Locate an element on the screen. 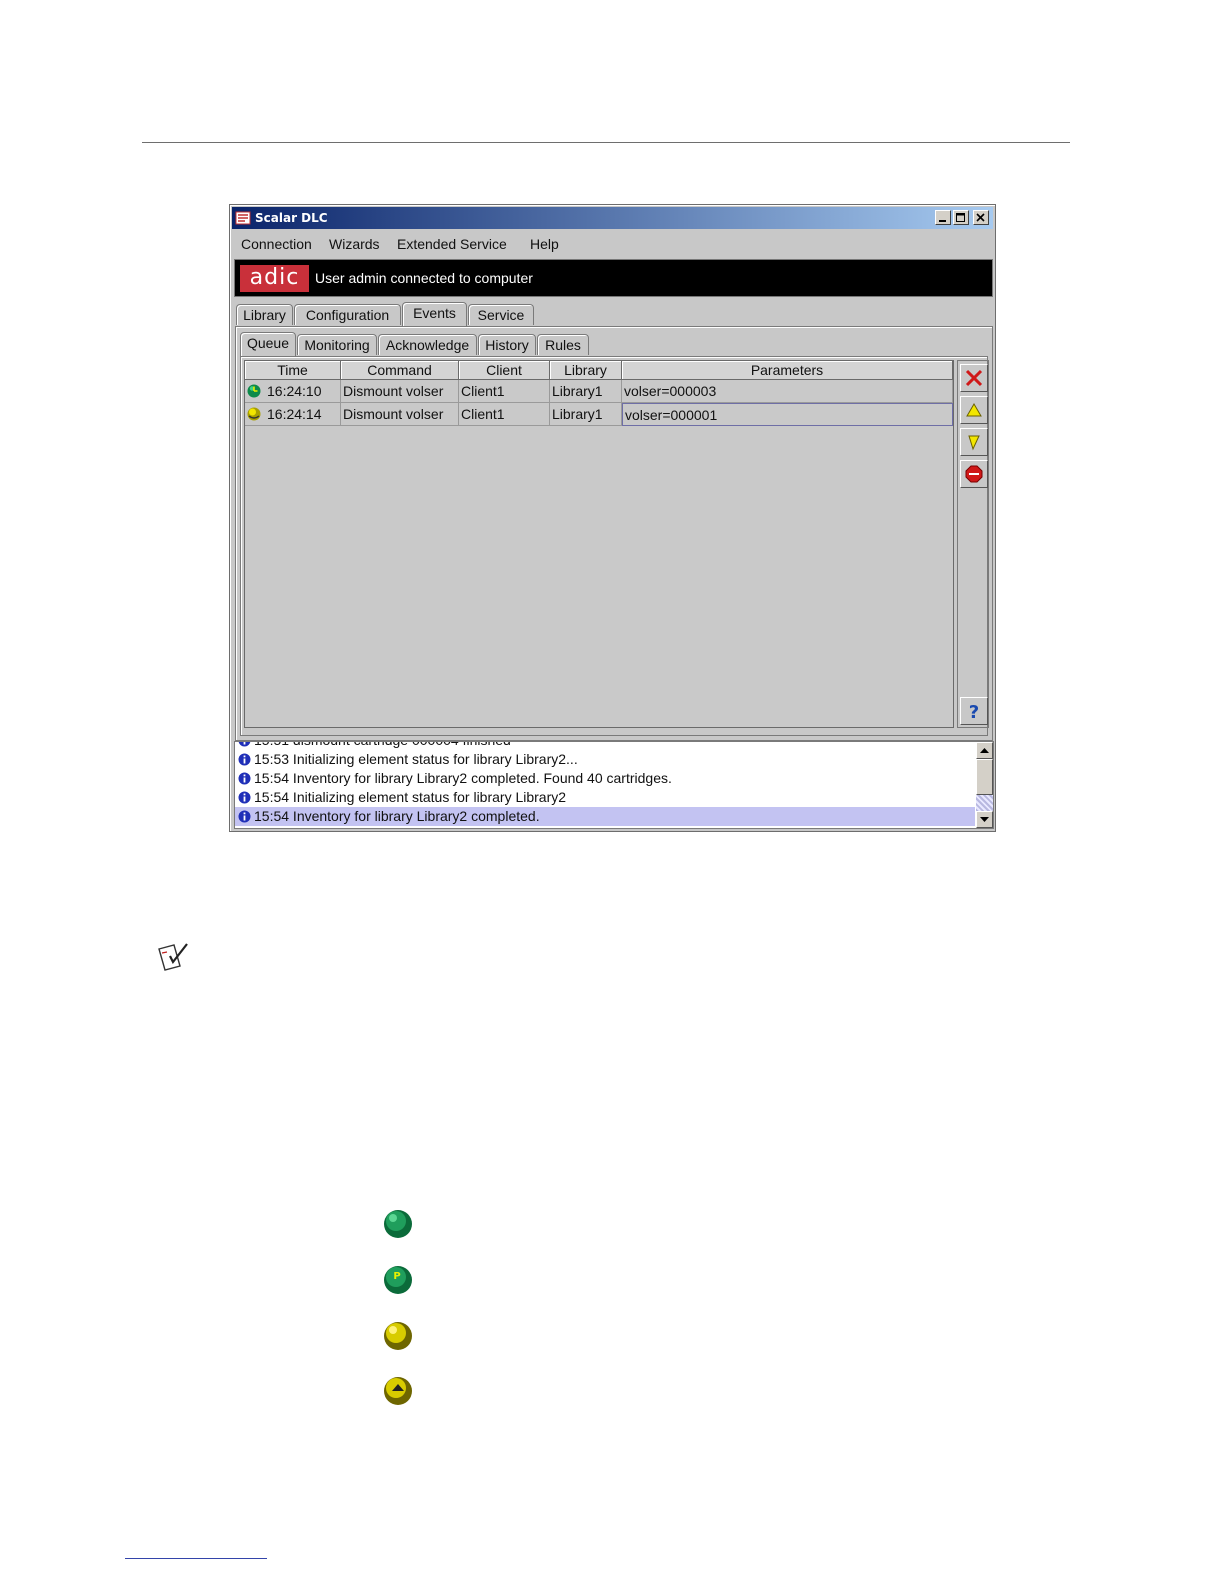  maximize-icon is located at coordinates (960, 217).